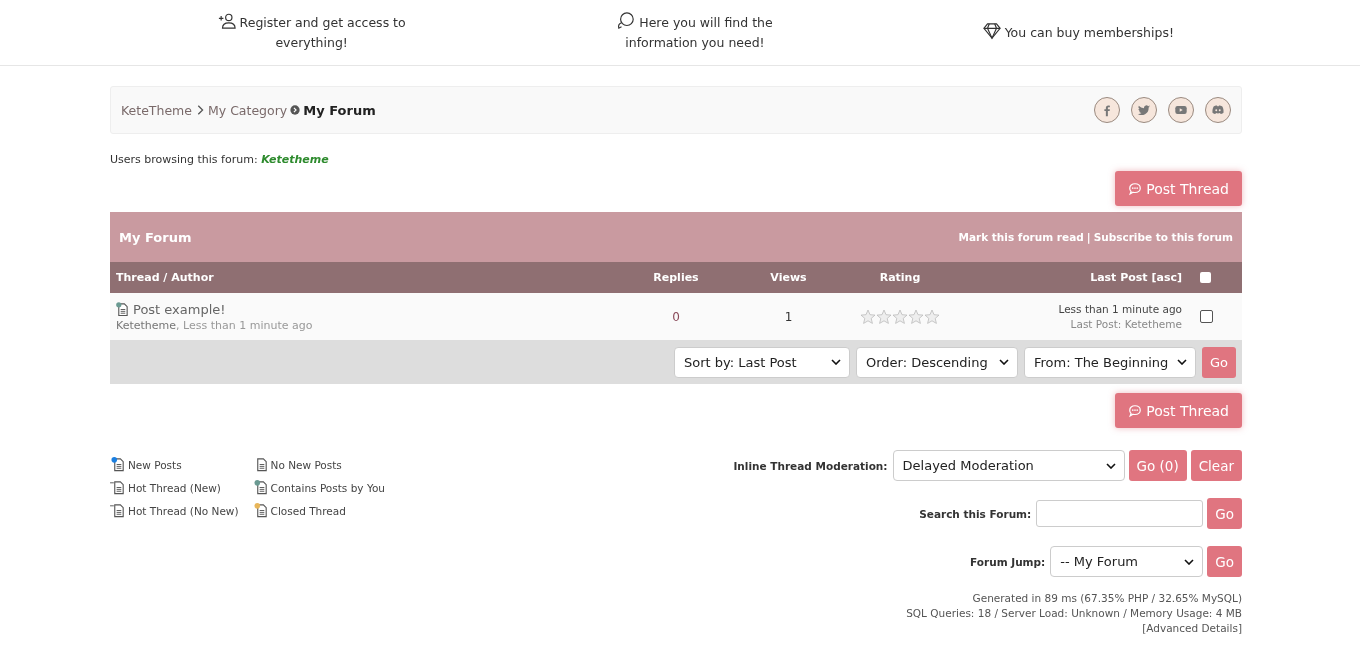  What do you see at coordinates (327, 487) in the screenshot?
I see `legend-label: Contains Posts by You` at bounding box center [327, 487].